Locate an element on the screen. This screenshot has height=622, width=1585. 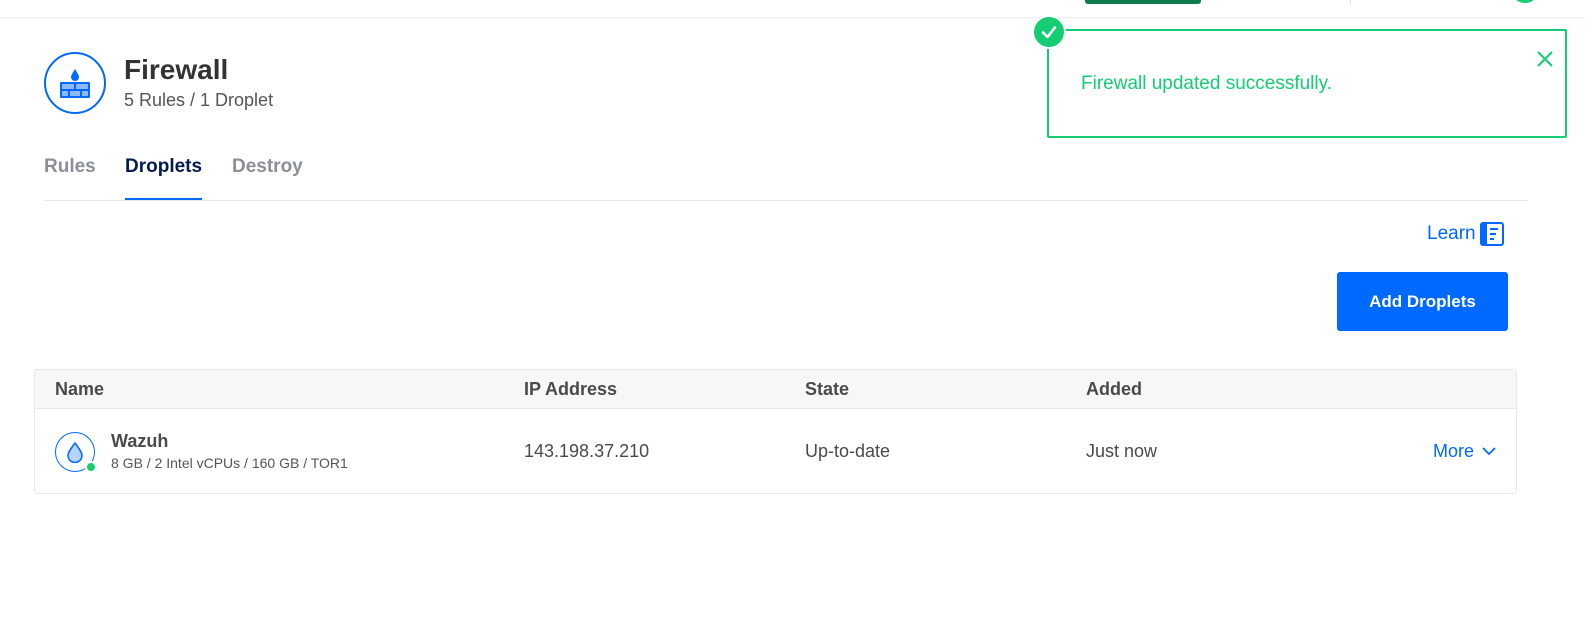
droplet-added: Just now is located at coordinates (1122, 451).